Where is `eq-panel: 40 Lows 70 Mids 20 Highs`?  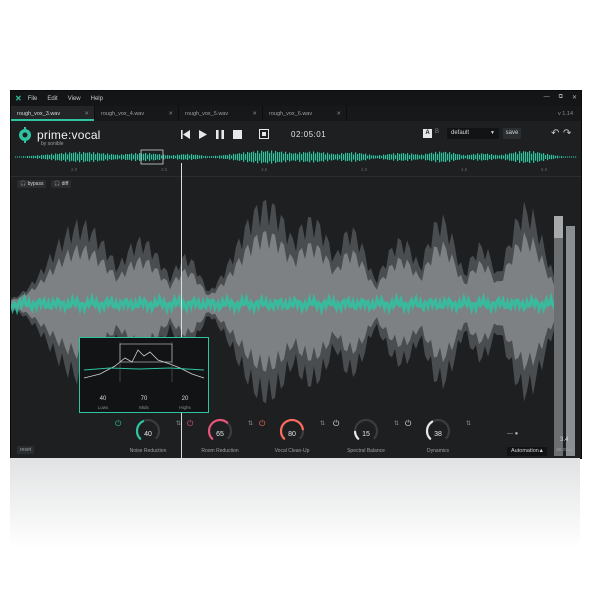
eq-panel: 40 Lows 70 Mids 20 Highs is located at coordinates (144, 375).